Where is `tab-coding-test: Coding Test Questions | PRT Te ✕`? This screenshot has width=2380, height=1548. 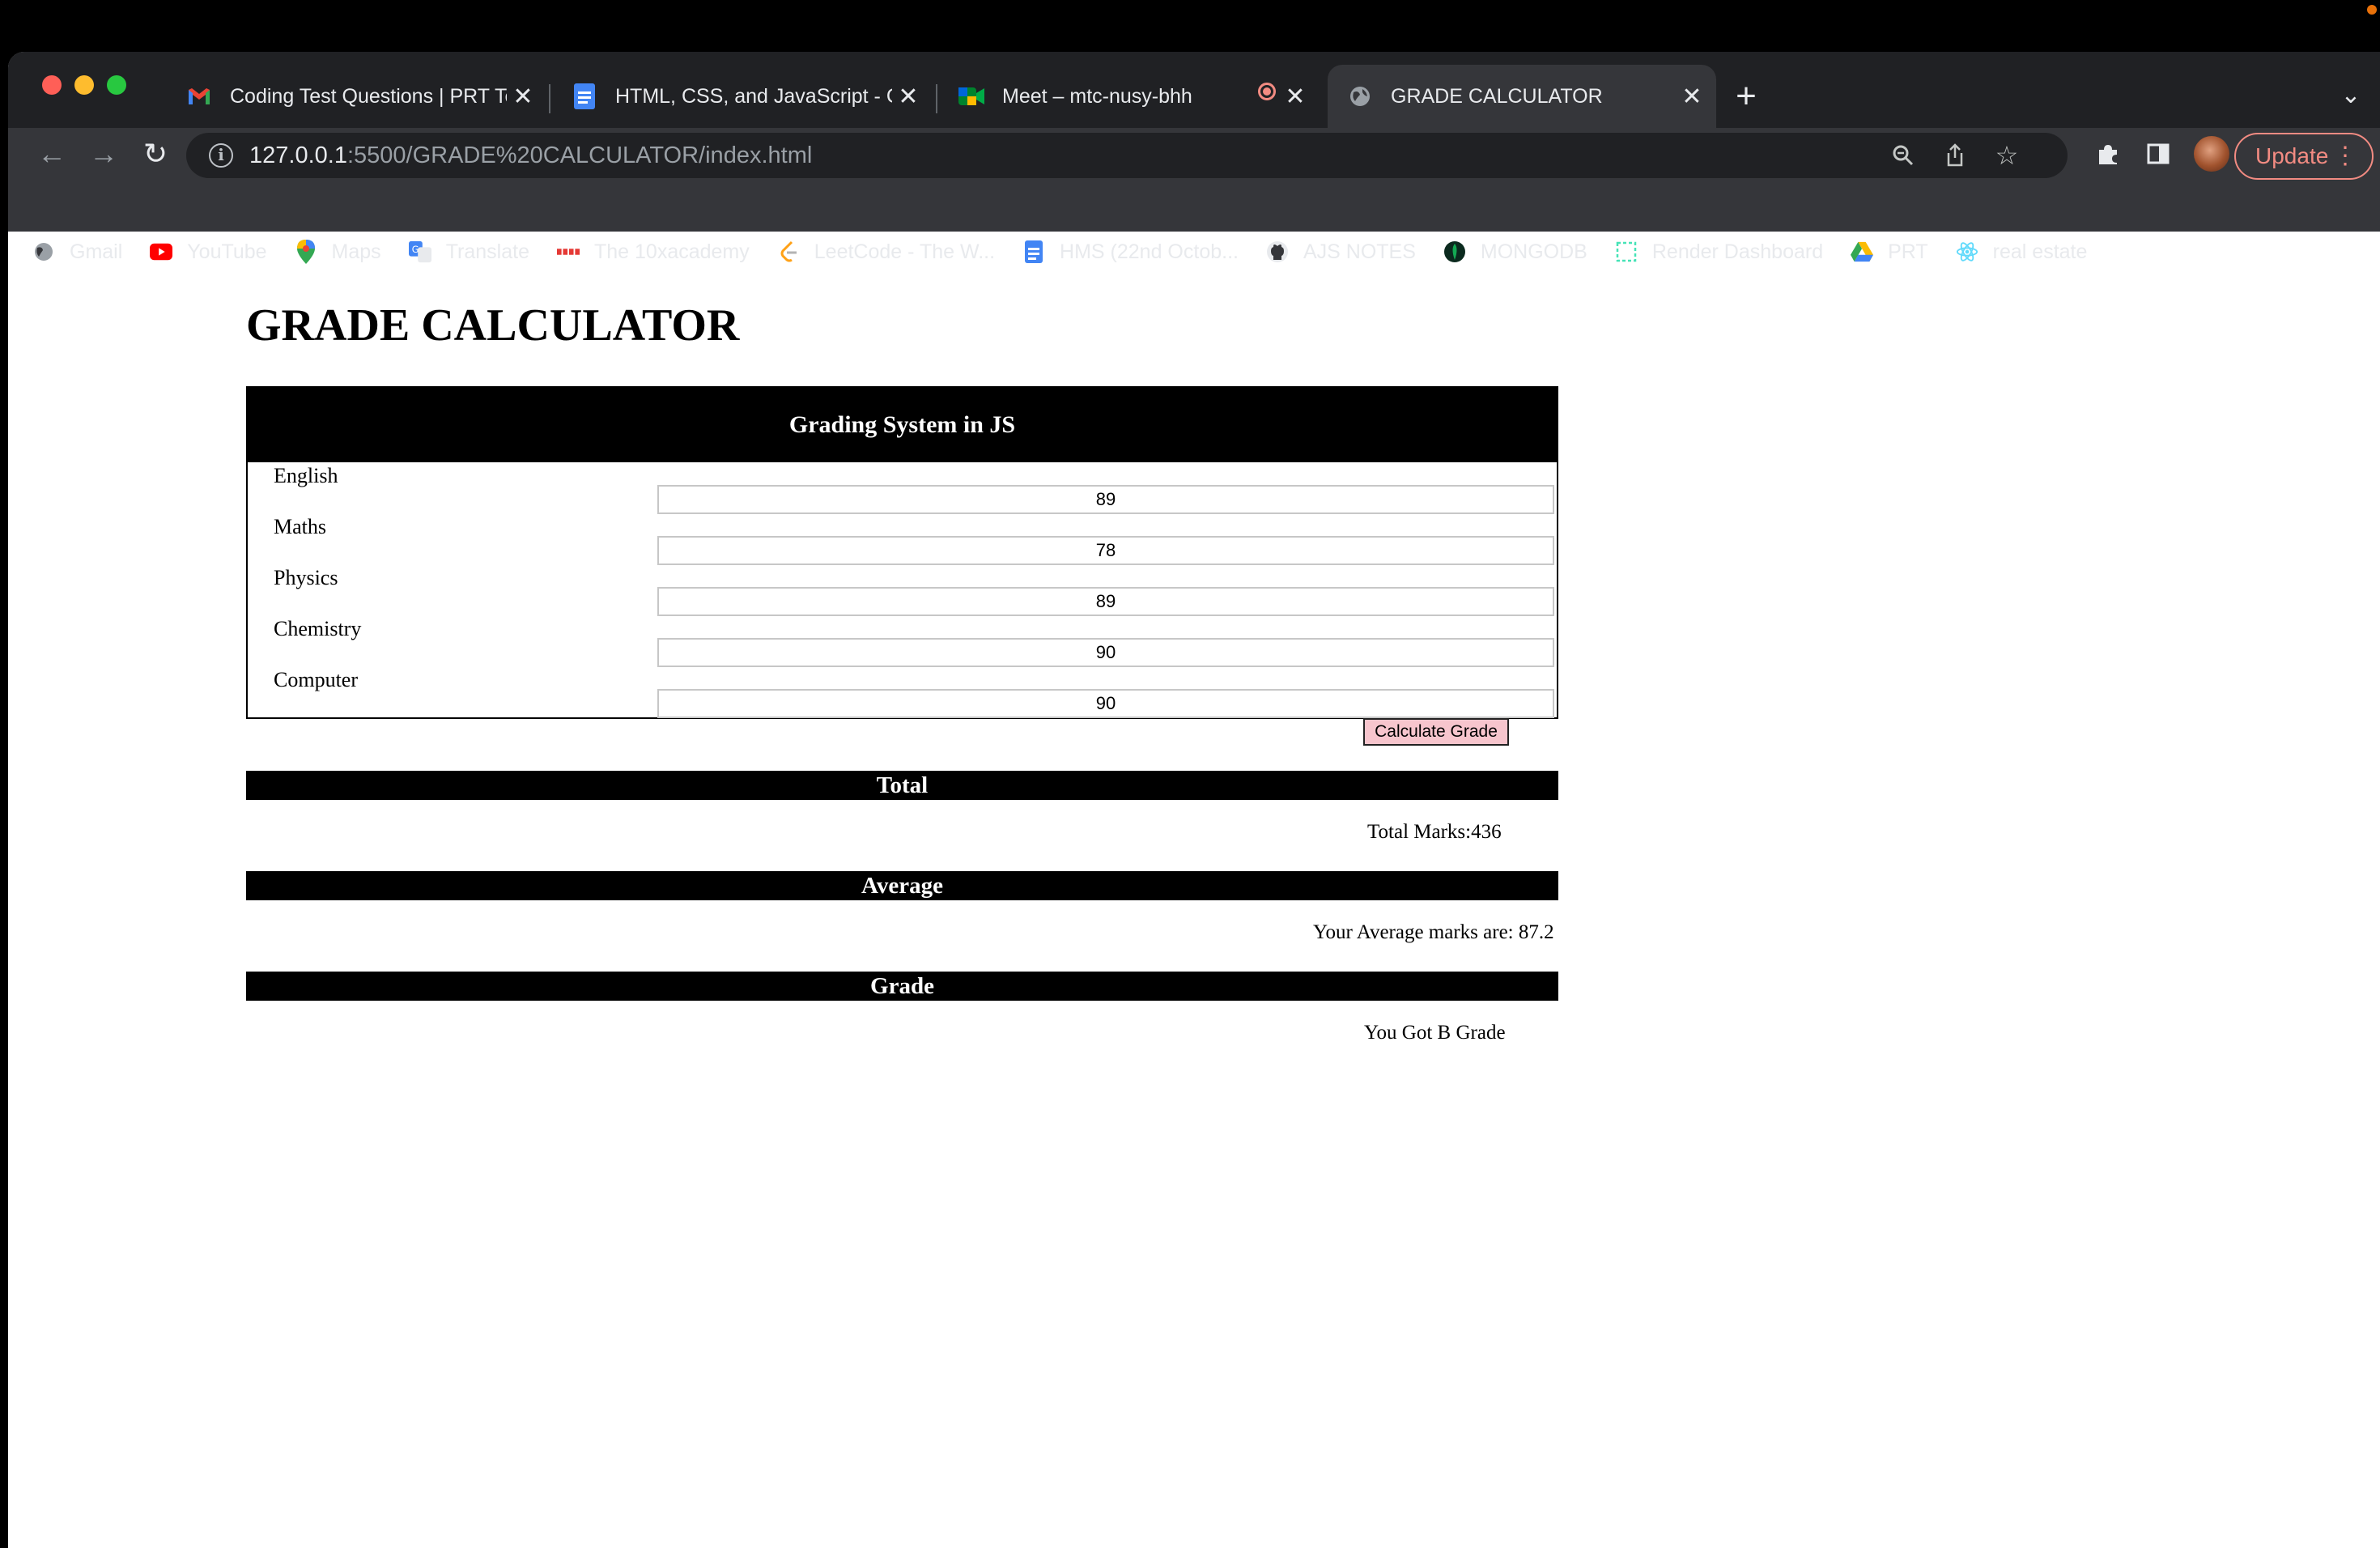
tab-coding-test: Coding Test Questions | PRT Te ✕ is located at coordinates (357, 96).